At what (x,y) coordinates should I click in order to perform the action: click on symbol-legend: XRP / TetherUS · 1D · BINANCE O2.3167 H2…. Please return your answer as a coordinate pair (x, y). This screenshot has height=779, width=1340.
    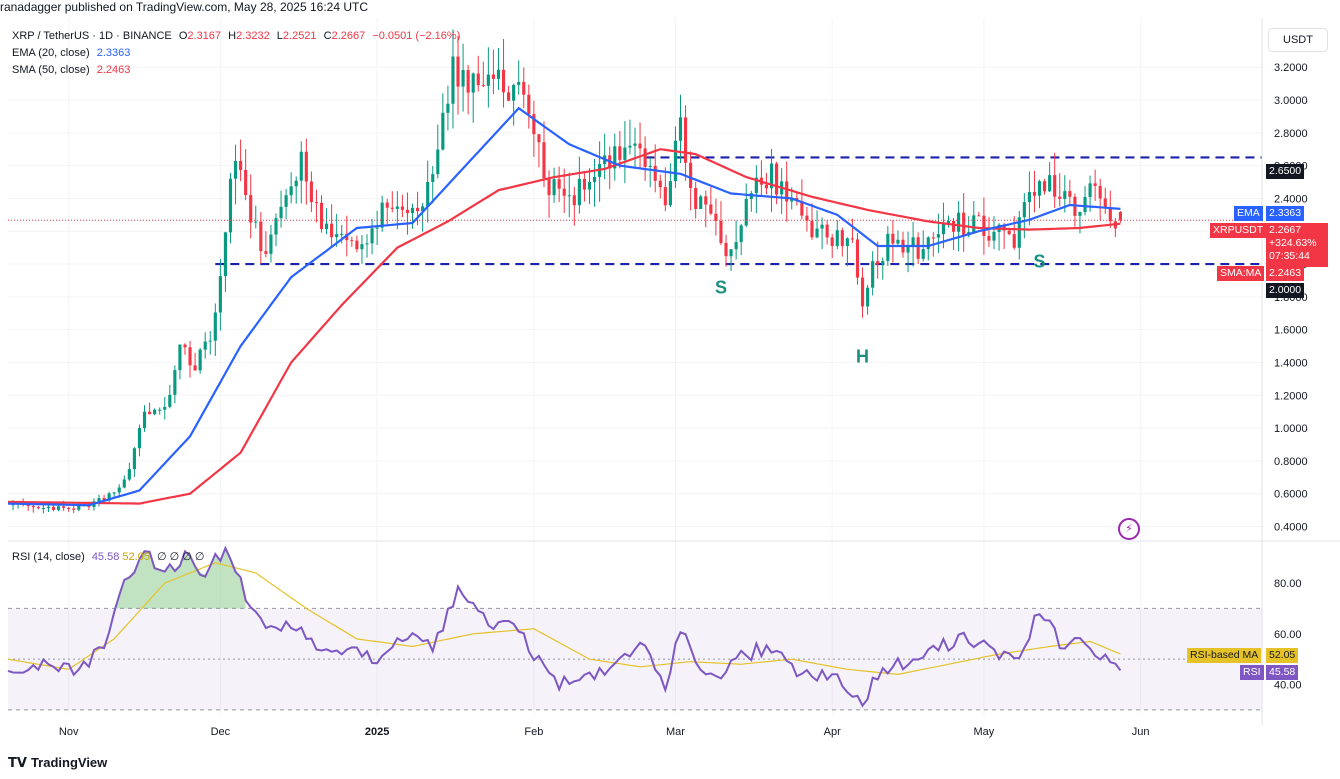
    Looking at the image, I should click on (236, 36).